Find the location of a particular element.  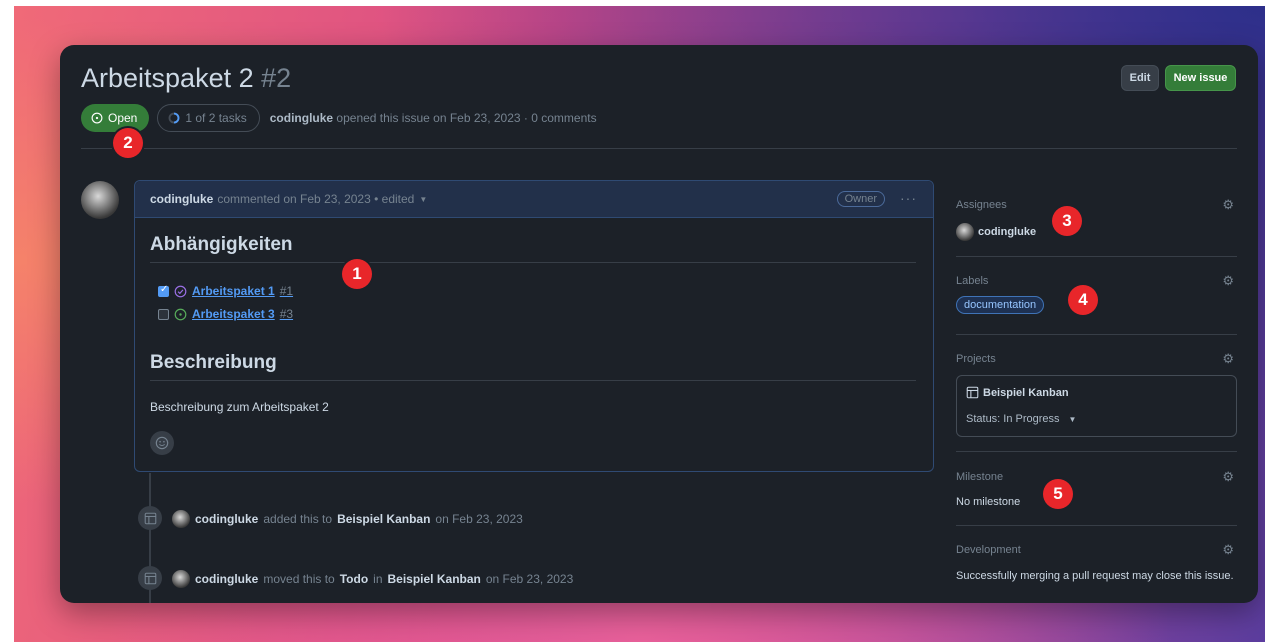

more-options-icon: ··· is located at coordinates (908, 198).